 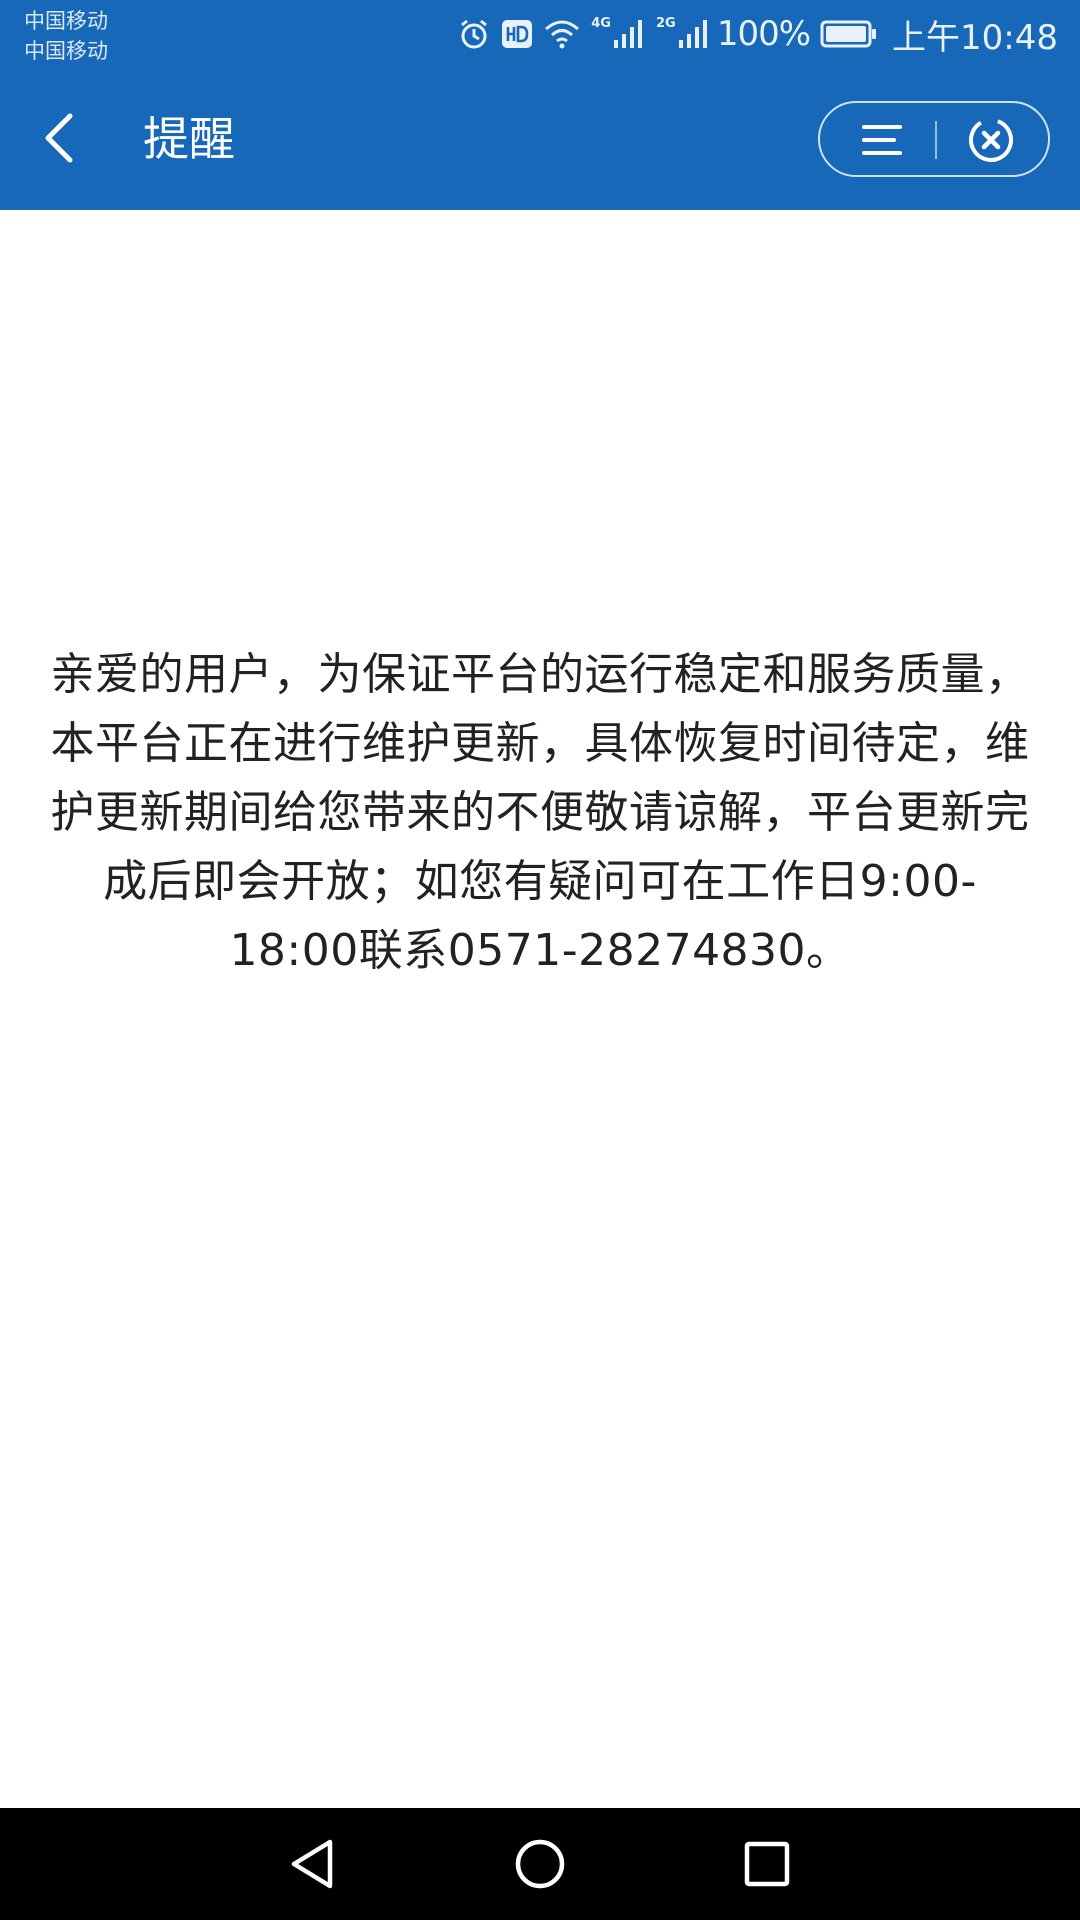 I want to click on back-triangle-icon, so click(x=312, y=1864).